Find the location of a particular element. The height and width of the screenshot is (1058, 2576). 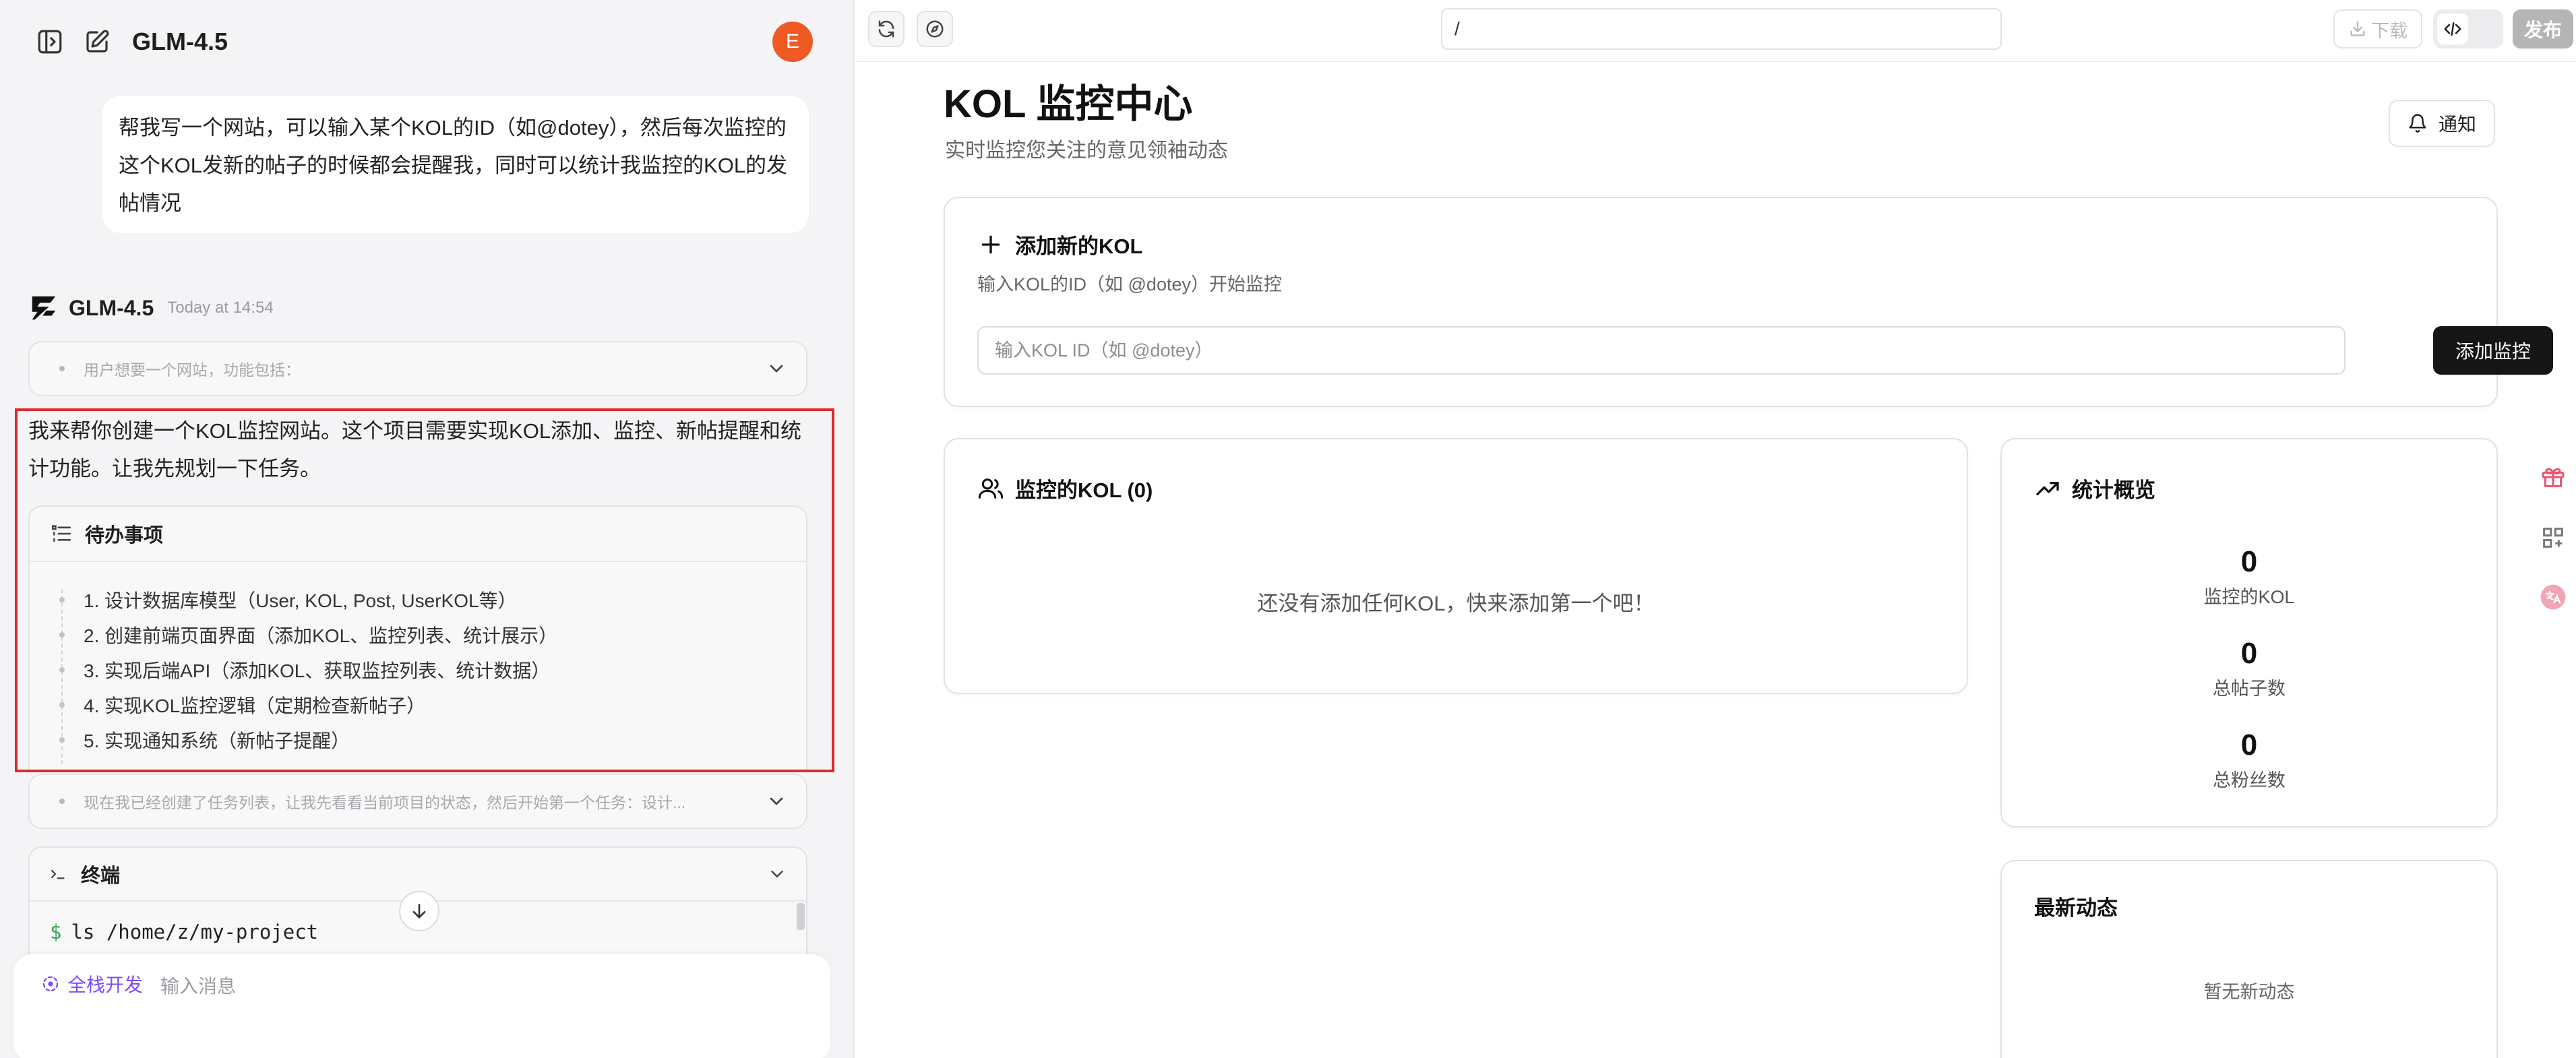

latest-activity-card: 最新动态 暂无新动态 is located at coordinates (2249, 959).